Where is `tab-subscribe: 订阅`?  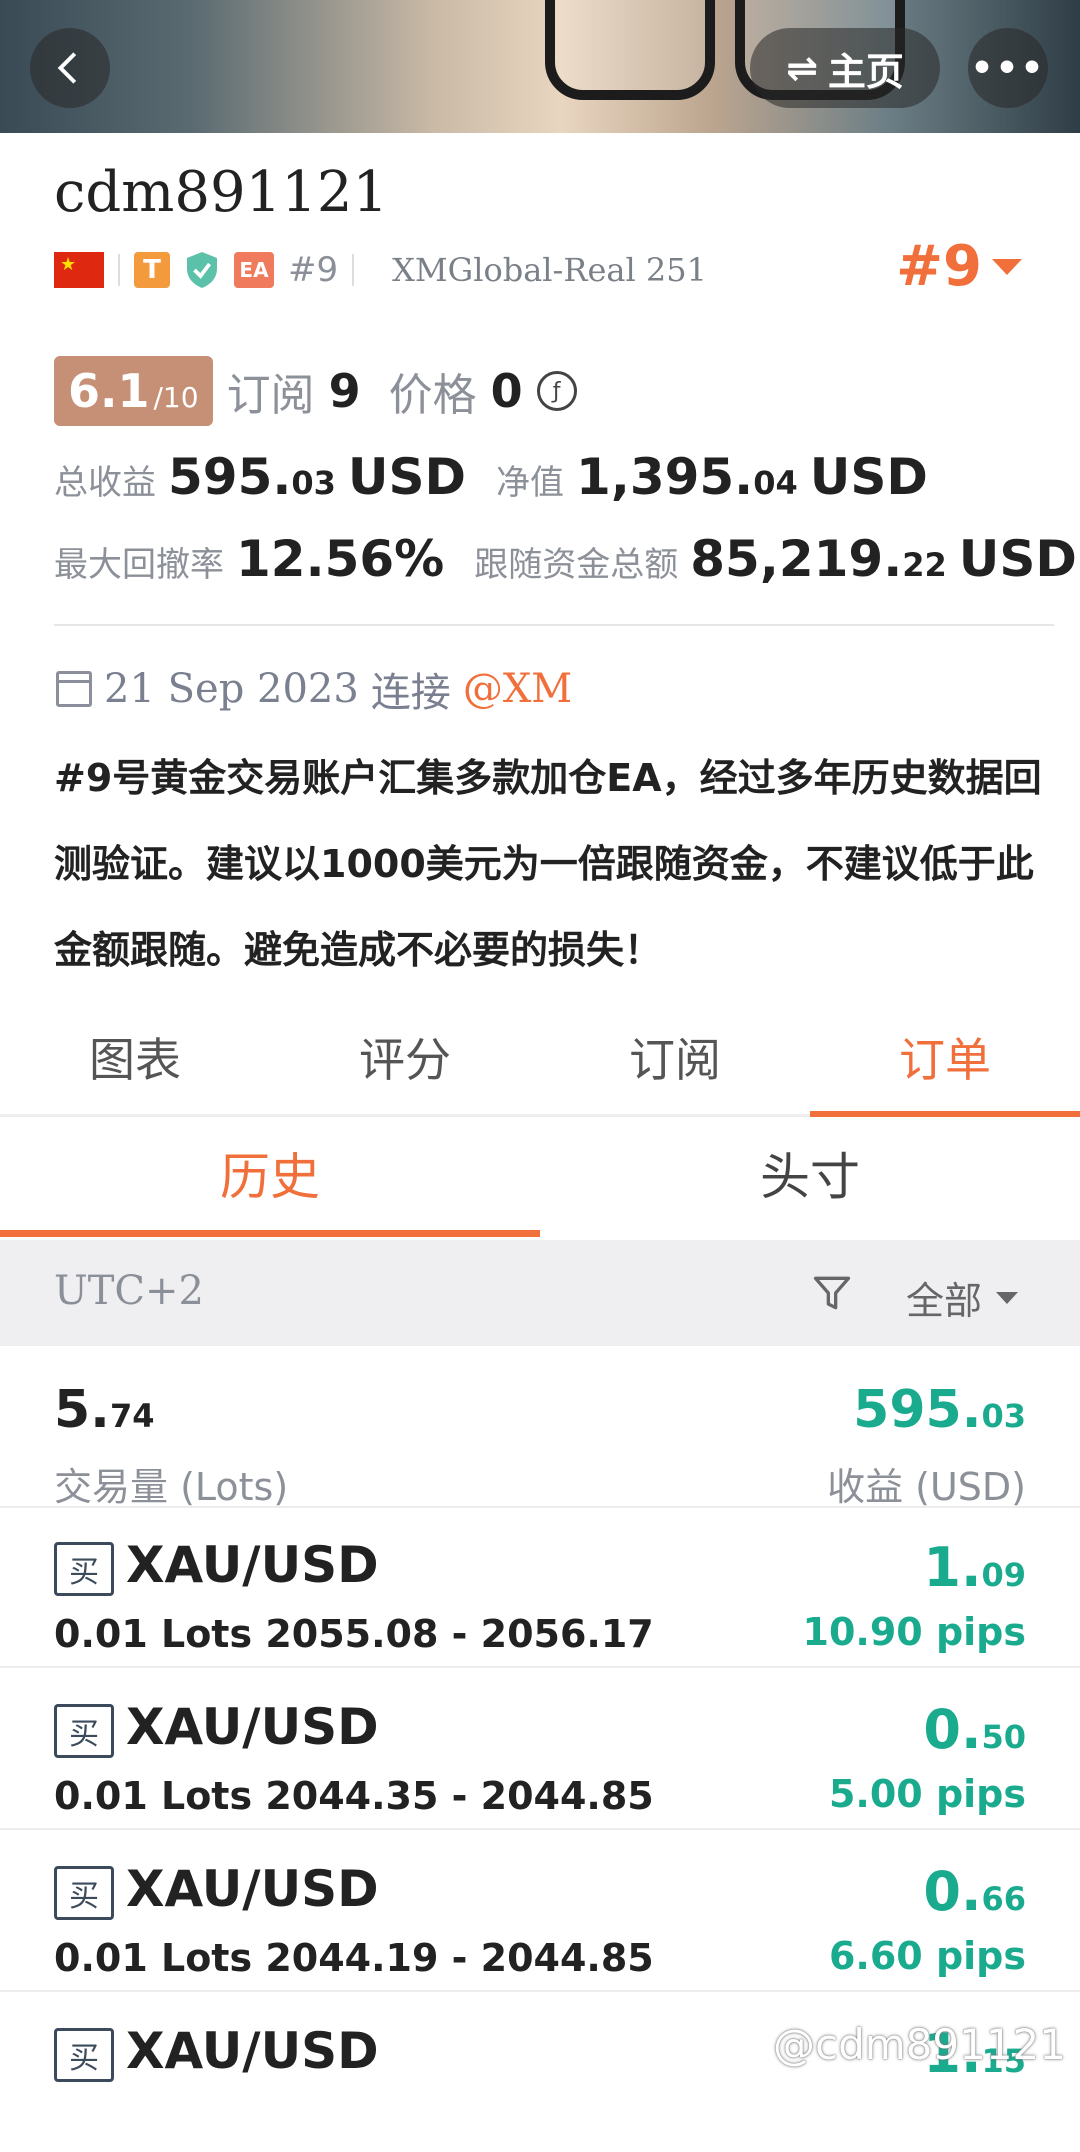
tab-subscribe: 订阅 is located at coordinates (675, 1067).